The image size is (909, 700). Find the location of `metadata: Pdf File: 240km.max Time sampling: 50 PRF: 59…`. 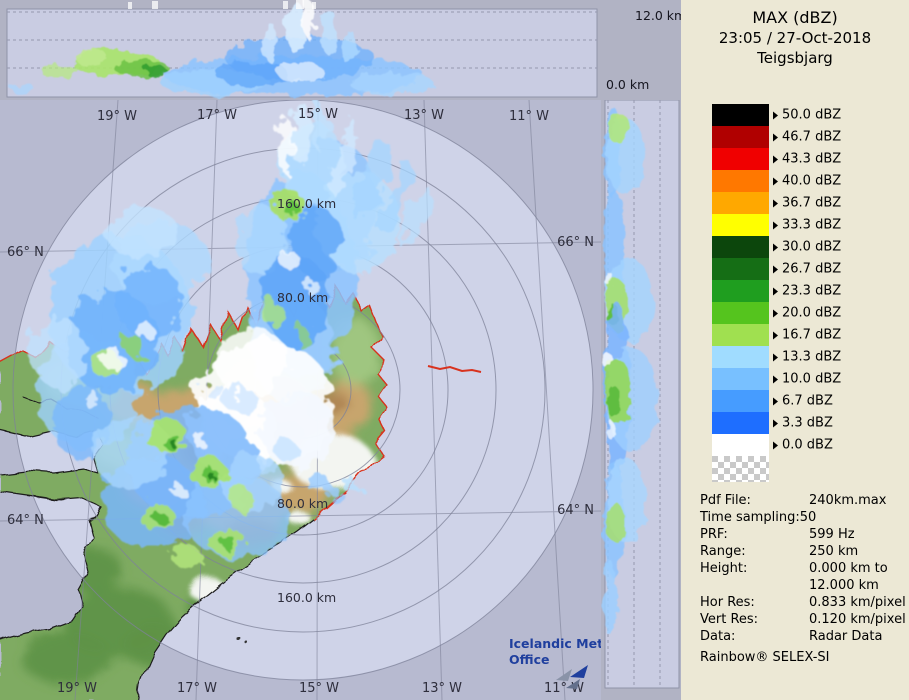

metadata: Pdf File: 240km.max Time sampling: 50 PRF: 59… is located at coordinates (804, 568).